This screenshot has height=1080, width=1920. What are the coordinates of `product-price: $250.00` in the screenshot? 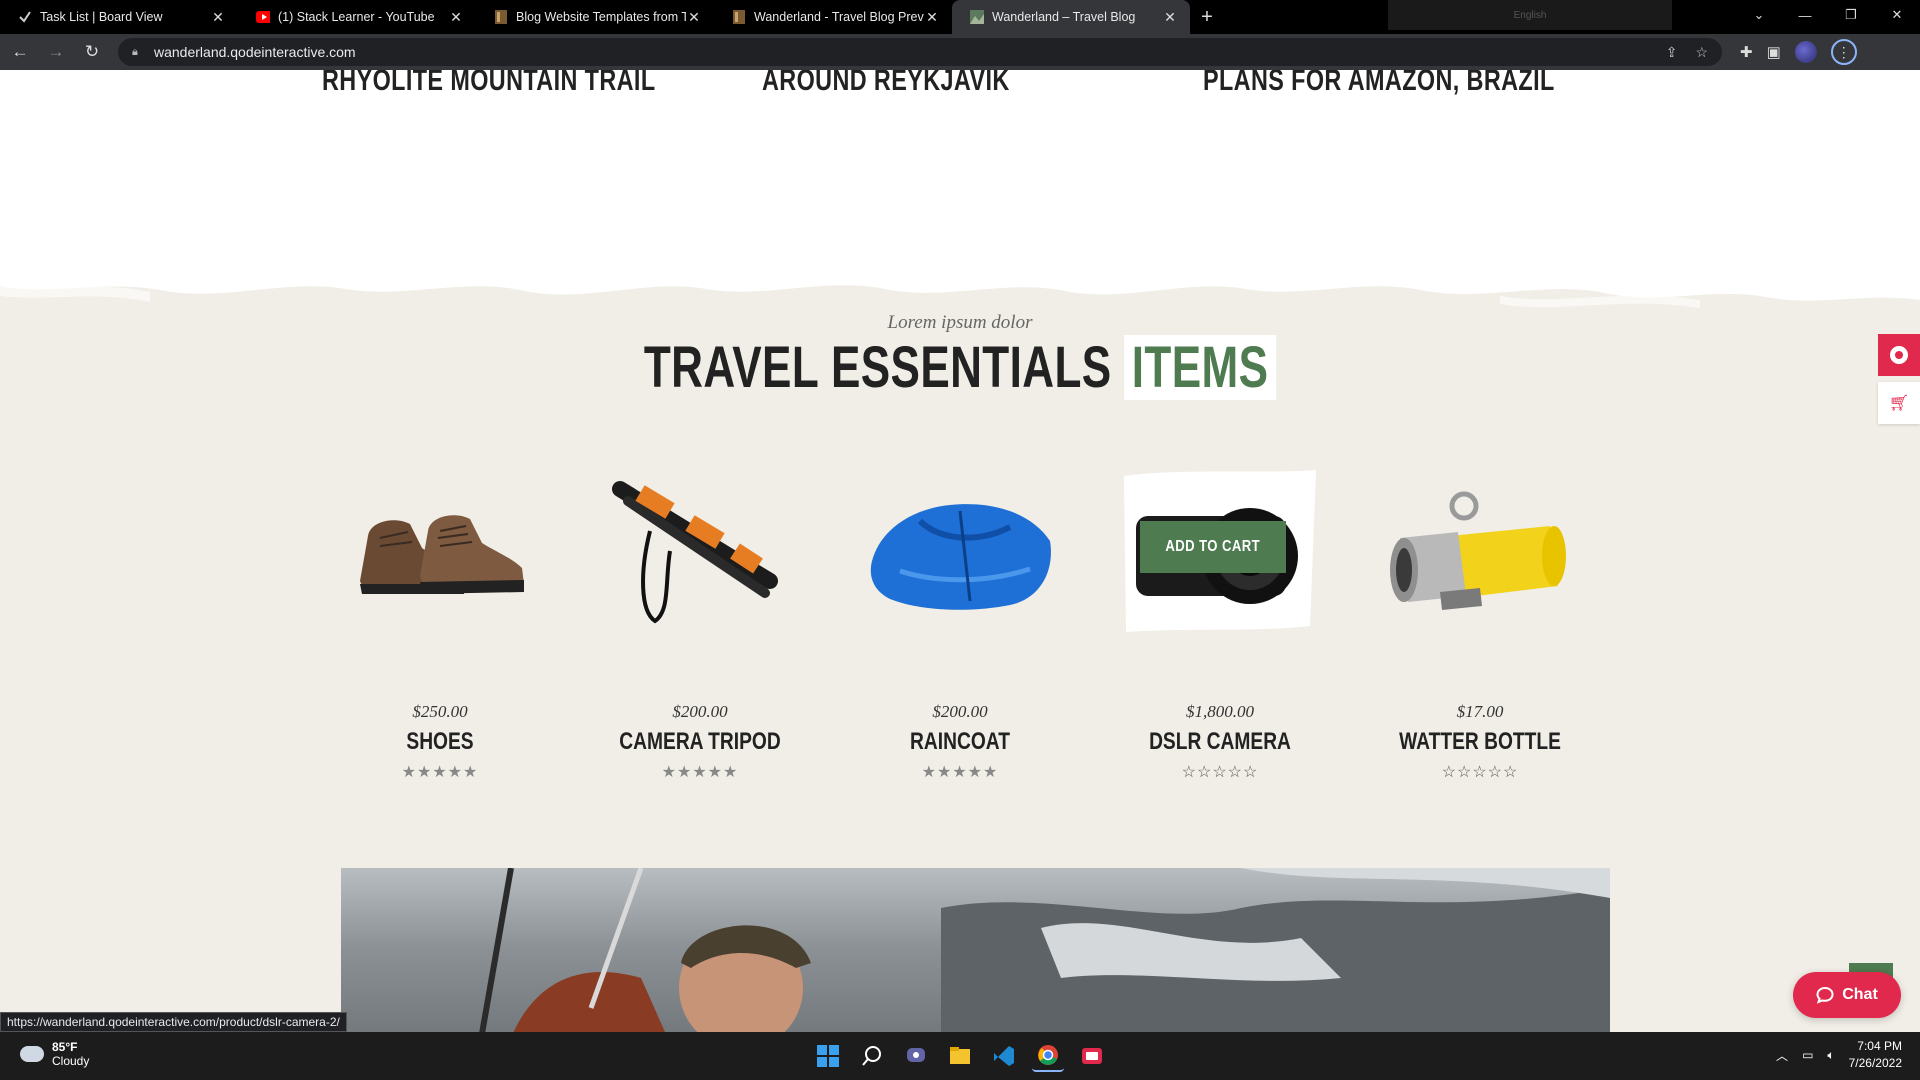 It's located at (440, 711).